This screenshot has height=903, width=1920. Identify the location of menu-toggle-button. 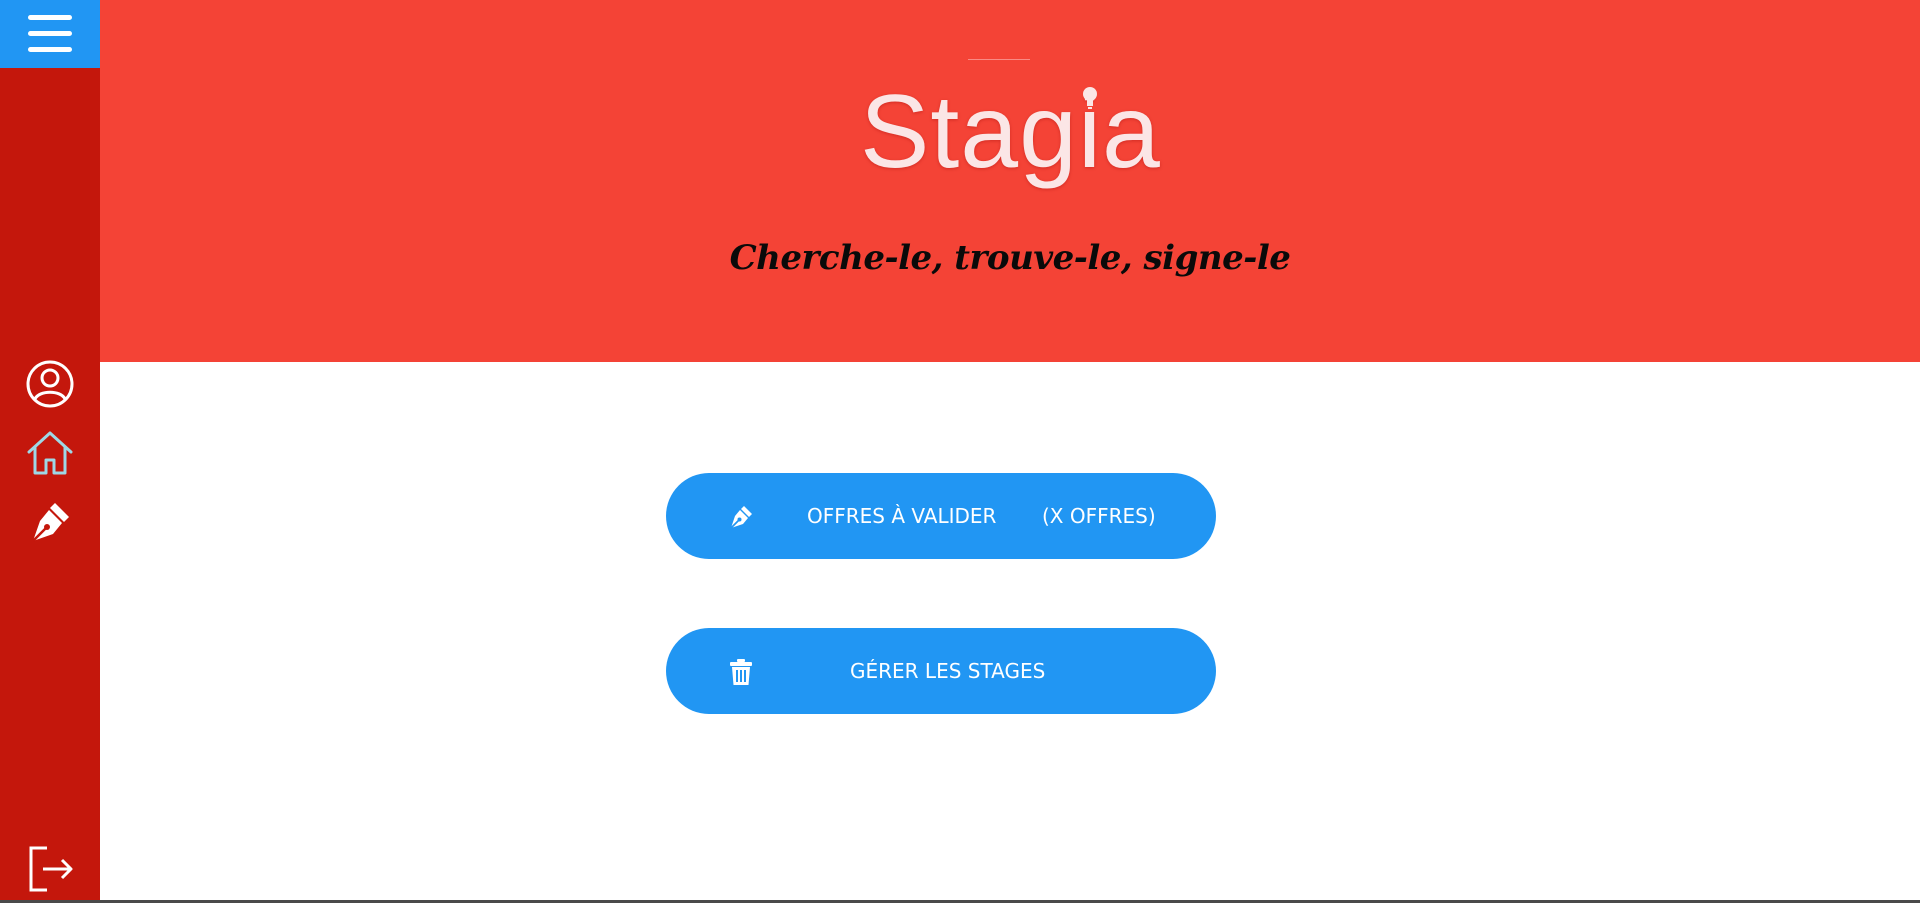
(50, 34).